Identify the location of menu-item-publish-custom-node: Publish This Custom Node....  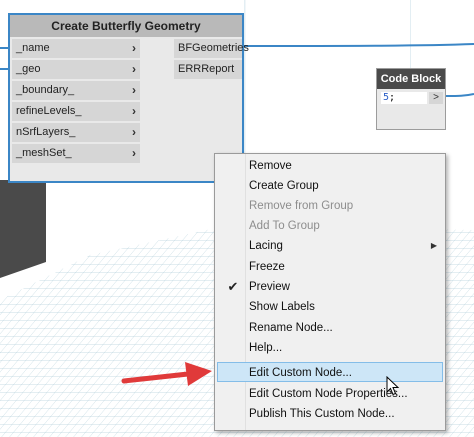
(330, 414).